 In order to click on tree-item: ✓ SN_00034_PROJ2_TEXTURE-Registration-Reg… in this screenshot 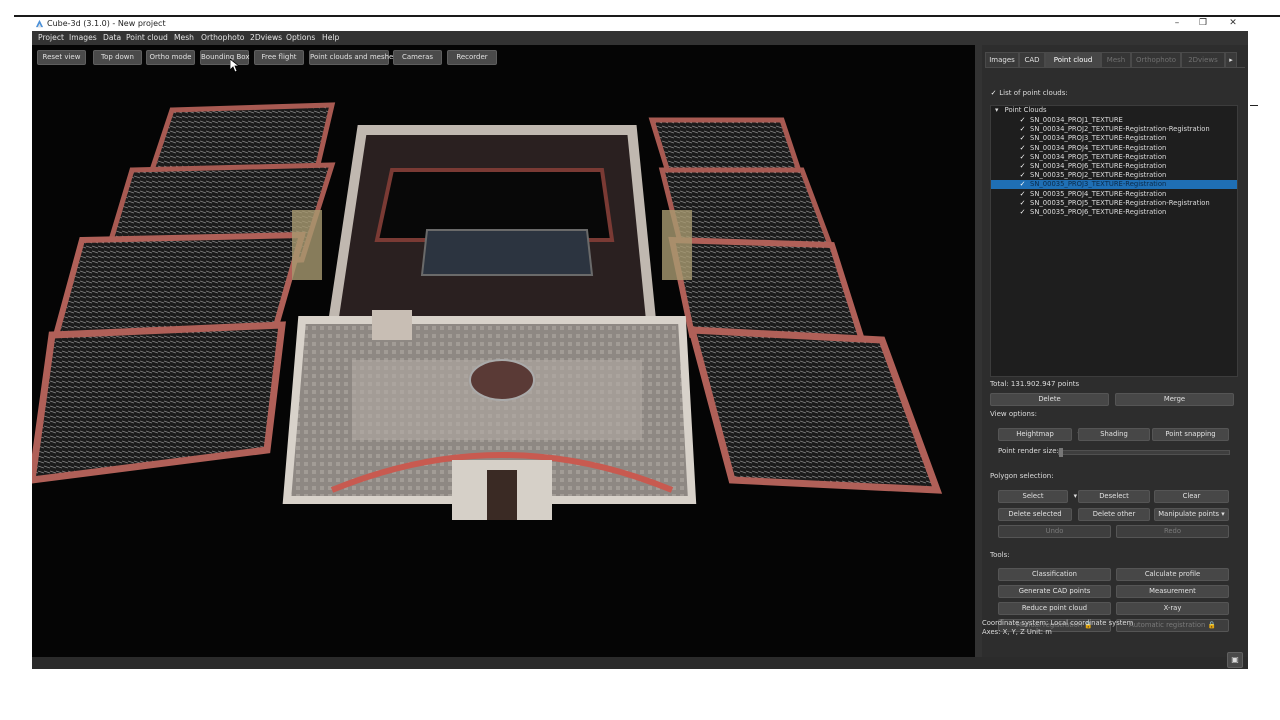, I will do `click(1114, 129)`.